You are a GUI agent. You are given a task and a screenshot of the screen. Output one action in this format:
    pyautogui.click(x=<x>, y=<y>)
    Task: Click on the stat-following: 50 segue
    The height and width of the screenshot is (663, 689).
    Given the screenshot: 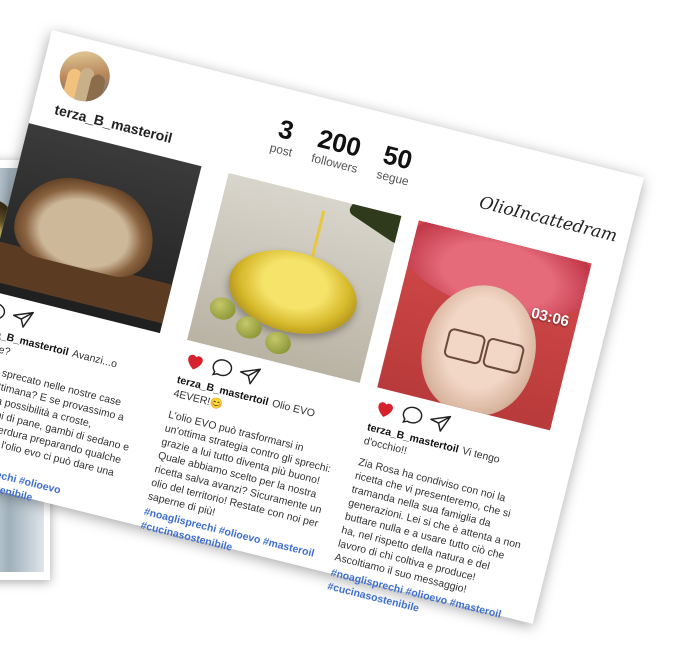 What is the action you would take?
    pyautogui.click(x=396, y=163)
    